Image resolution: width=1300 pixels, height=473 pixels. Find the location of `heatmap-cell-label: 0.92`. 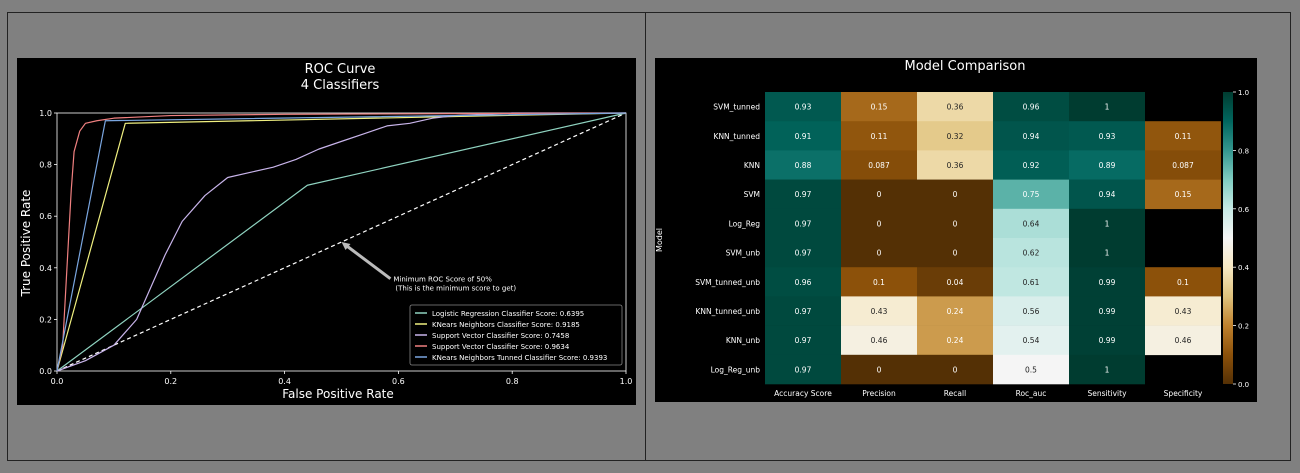

heatmap-cell-label: 0.92 is located at coordinates (1031, 165).